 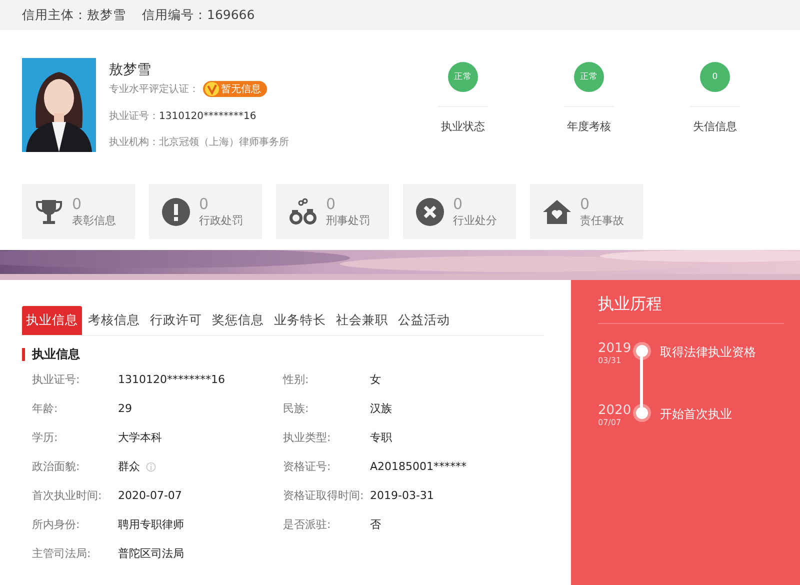 What do you see at coordinates (602, 220) in the screenshot?
I see `stat-label: 责任事故` at bounding box center [602, 220].